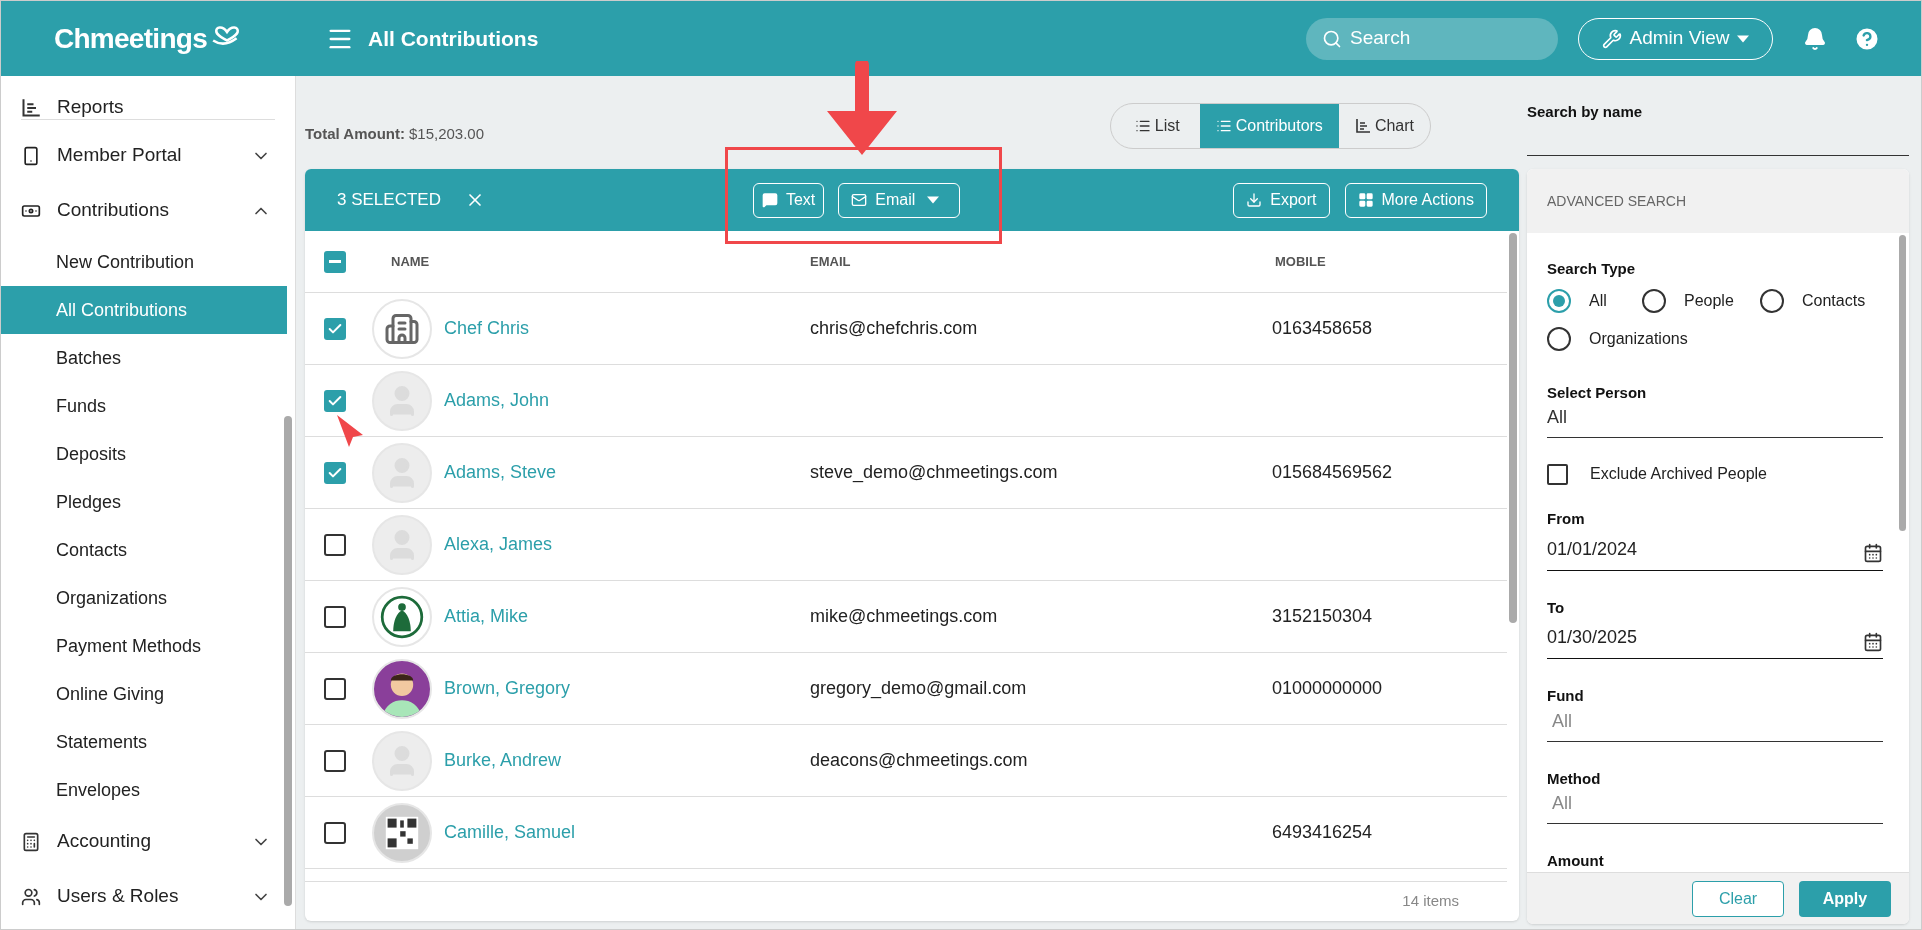 The width and height of the screenshot is (1922, 930). What do you see at coordinates (1611, 38) in the screenshot?
I see `tools-icon` at bounding box center [1611, 38].